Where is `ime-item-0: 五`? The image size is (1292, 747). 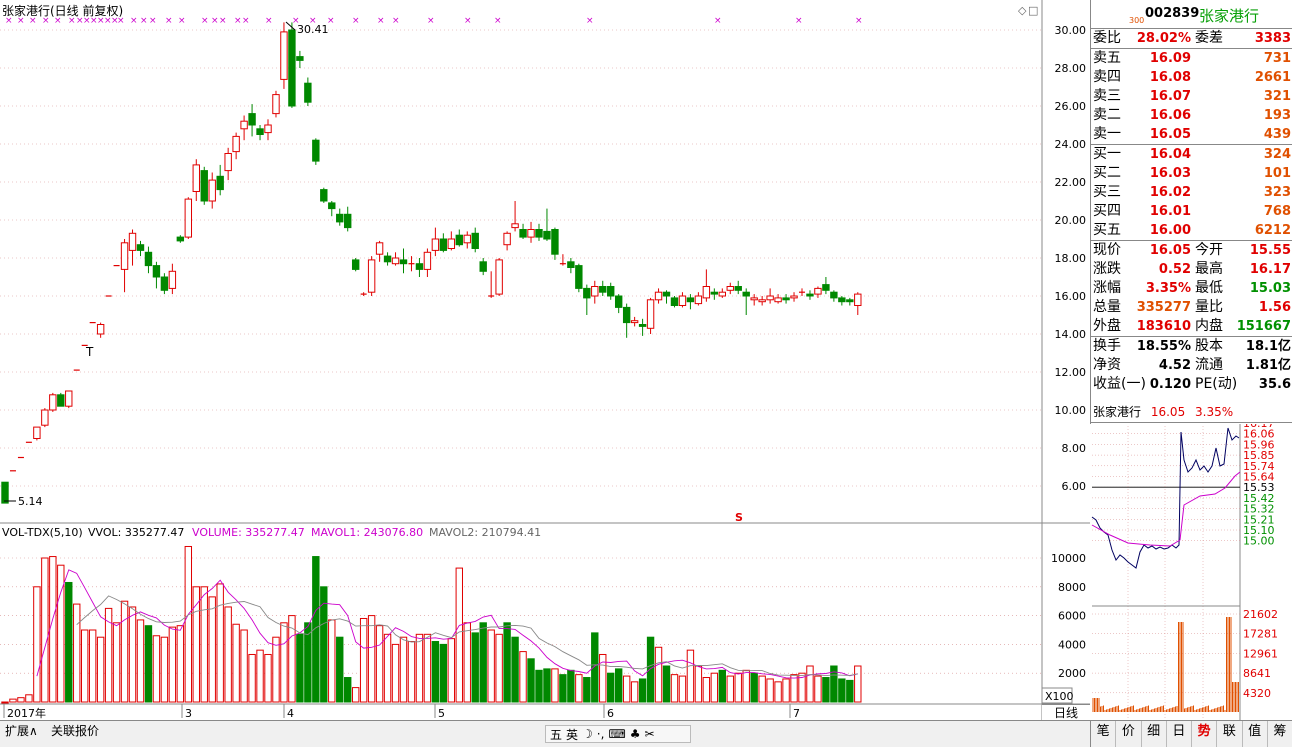 ime-item-0: 五 is located at coordinates (556, 734).